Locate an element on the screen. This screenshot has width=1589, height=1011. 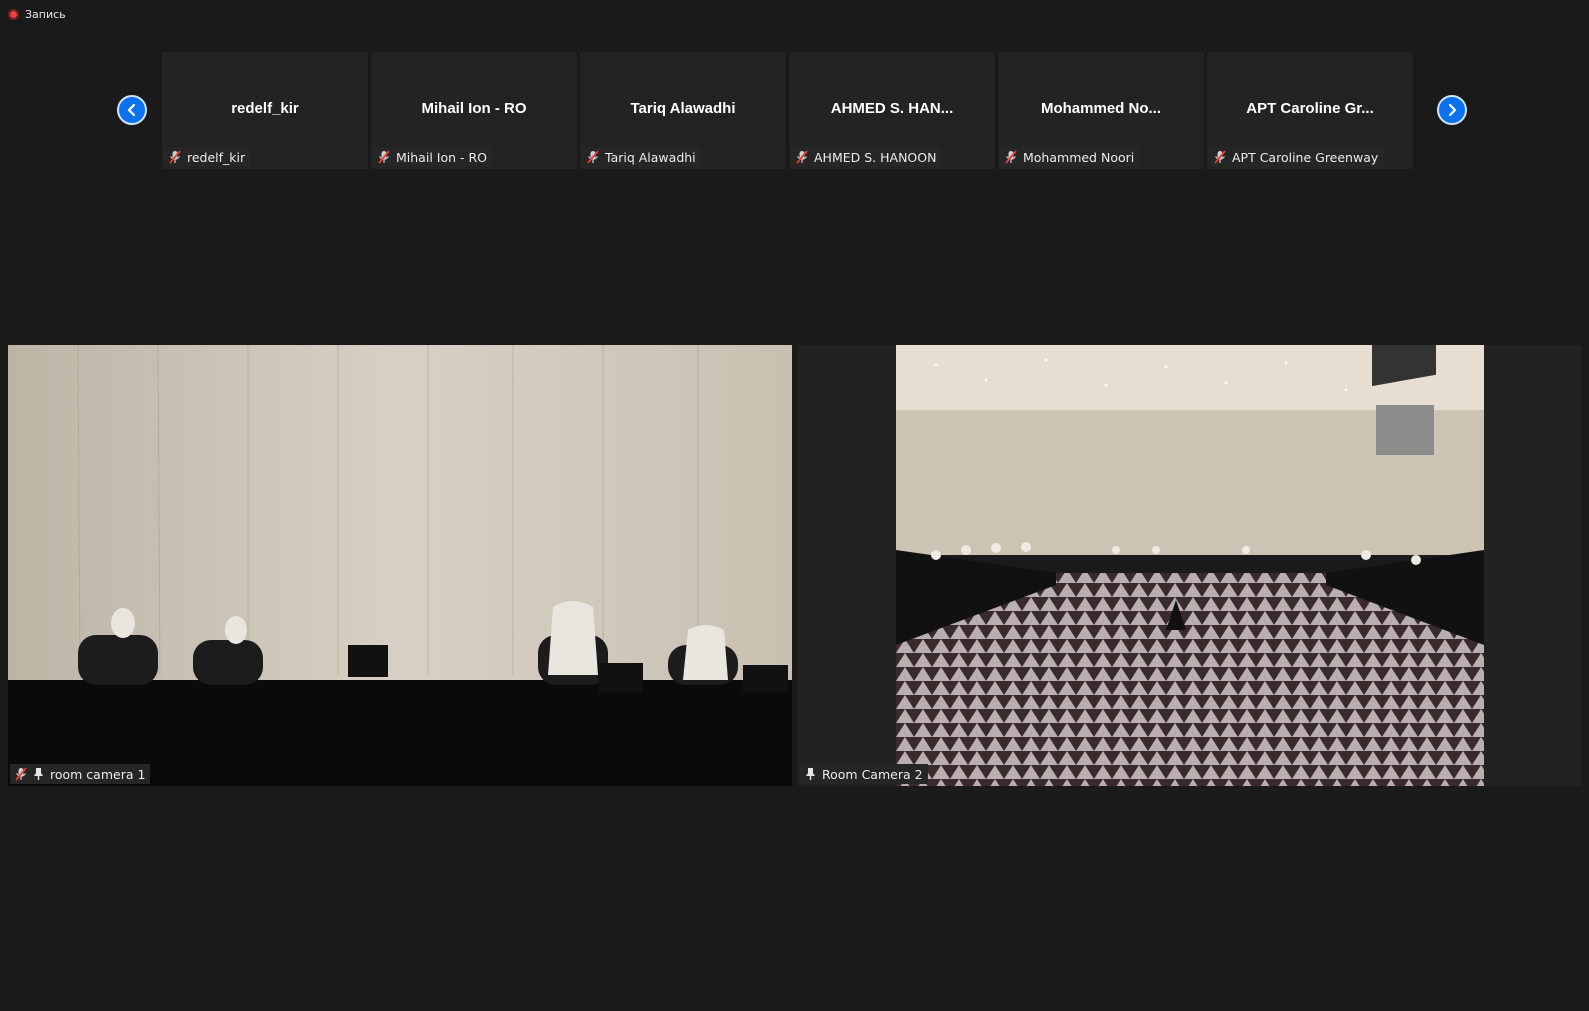
participant-tile: Tariq Alawadhi Tariq Alawadhi is located at coordinates (683, 110).